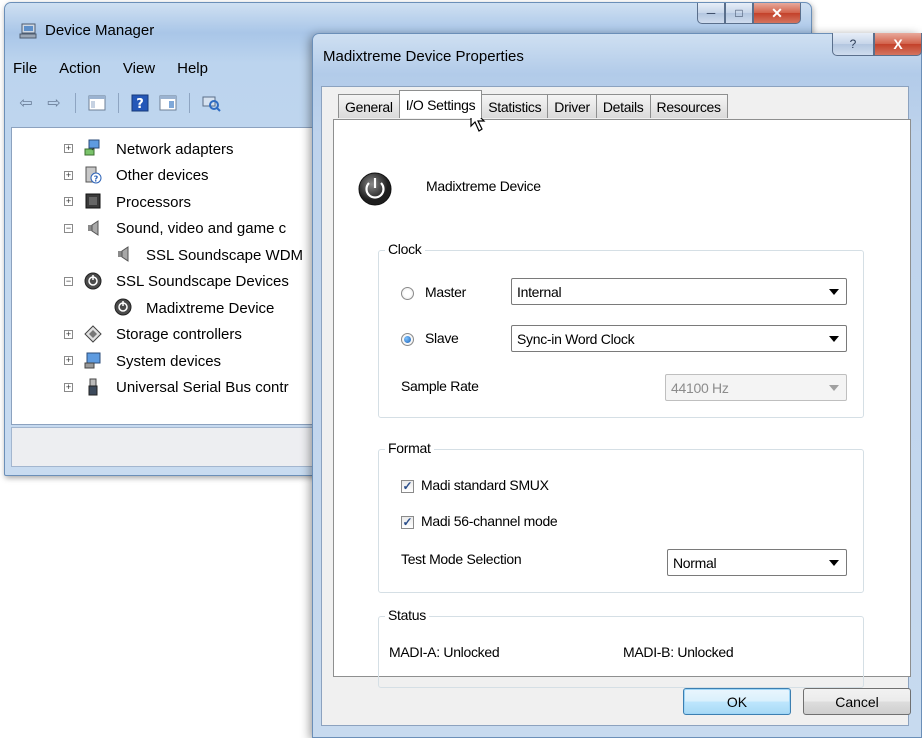 The width and height of the screenshot is (922, 738). I want to click on help-icon: ?, so click(140, 103).